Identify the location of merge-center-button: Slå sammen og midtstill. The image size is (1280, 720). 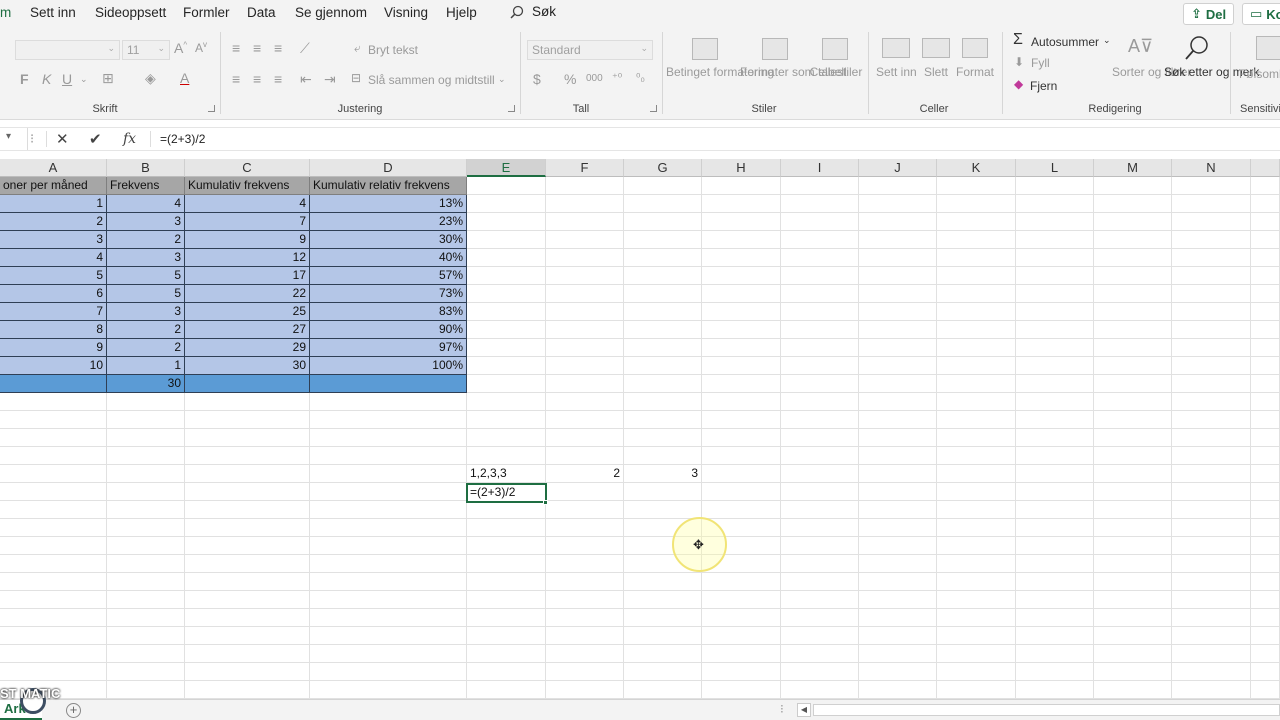
(431, 80).